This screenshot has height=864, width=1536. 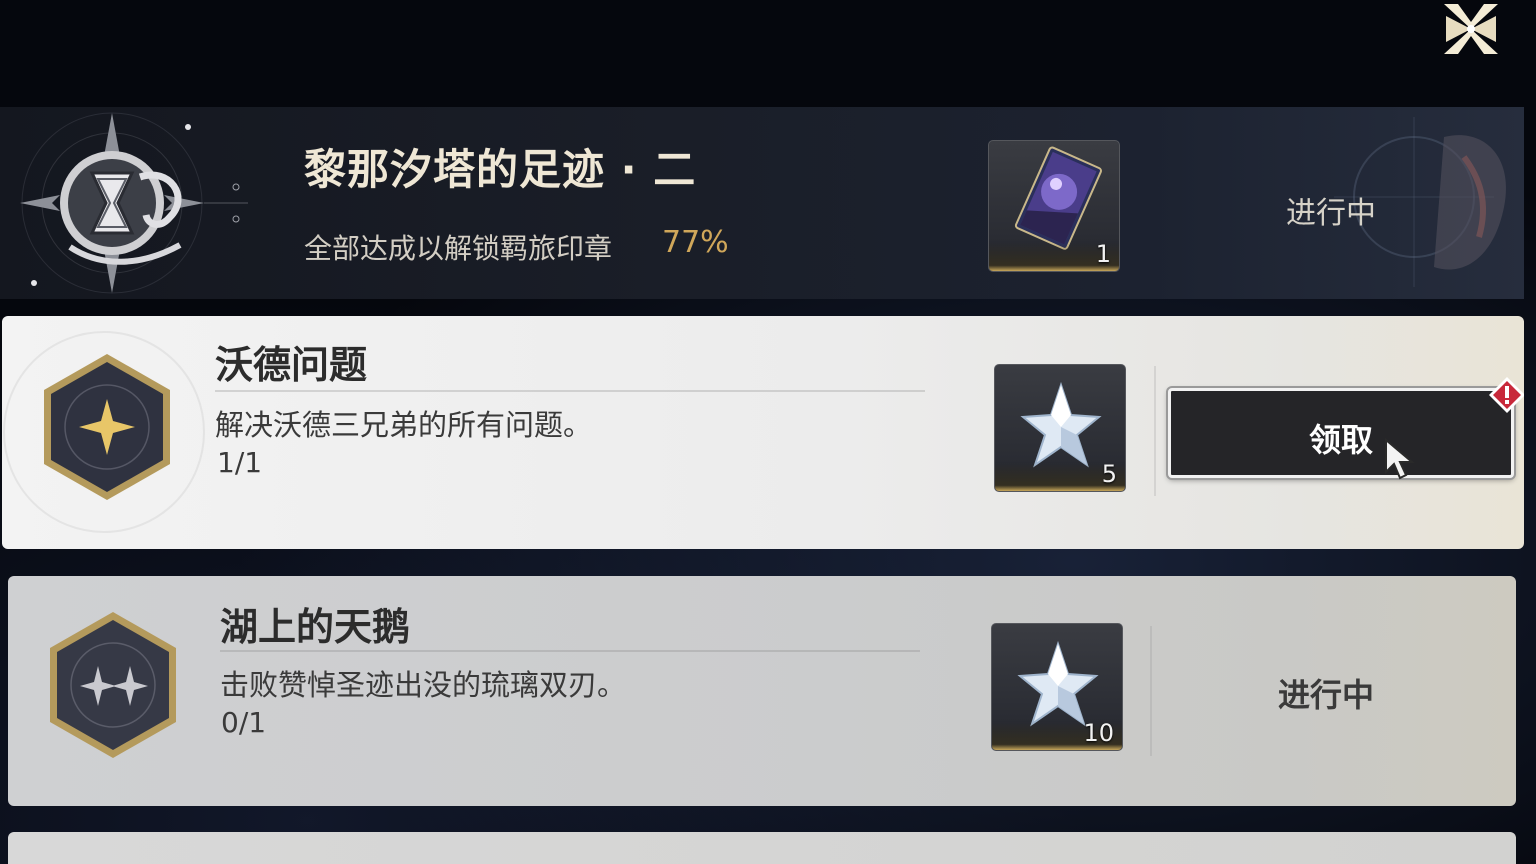 What do you see at coordinates (244, 722) in the screenshot?
I see `quest-progress: 0/1` at bounding box center [244, 722].